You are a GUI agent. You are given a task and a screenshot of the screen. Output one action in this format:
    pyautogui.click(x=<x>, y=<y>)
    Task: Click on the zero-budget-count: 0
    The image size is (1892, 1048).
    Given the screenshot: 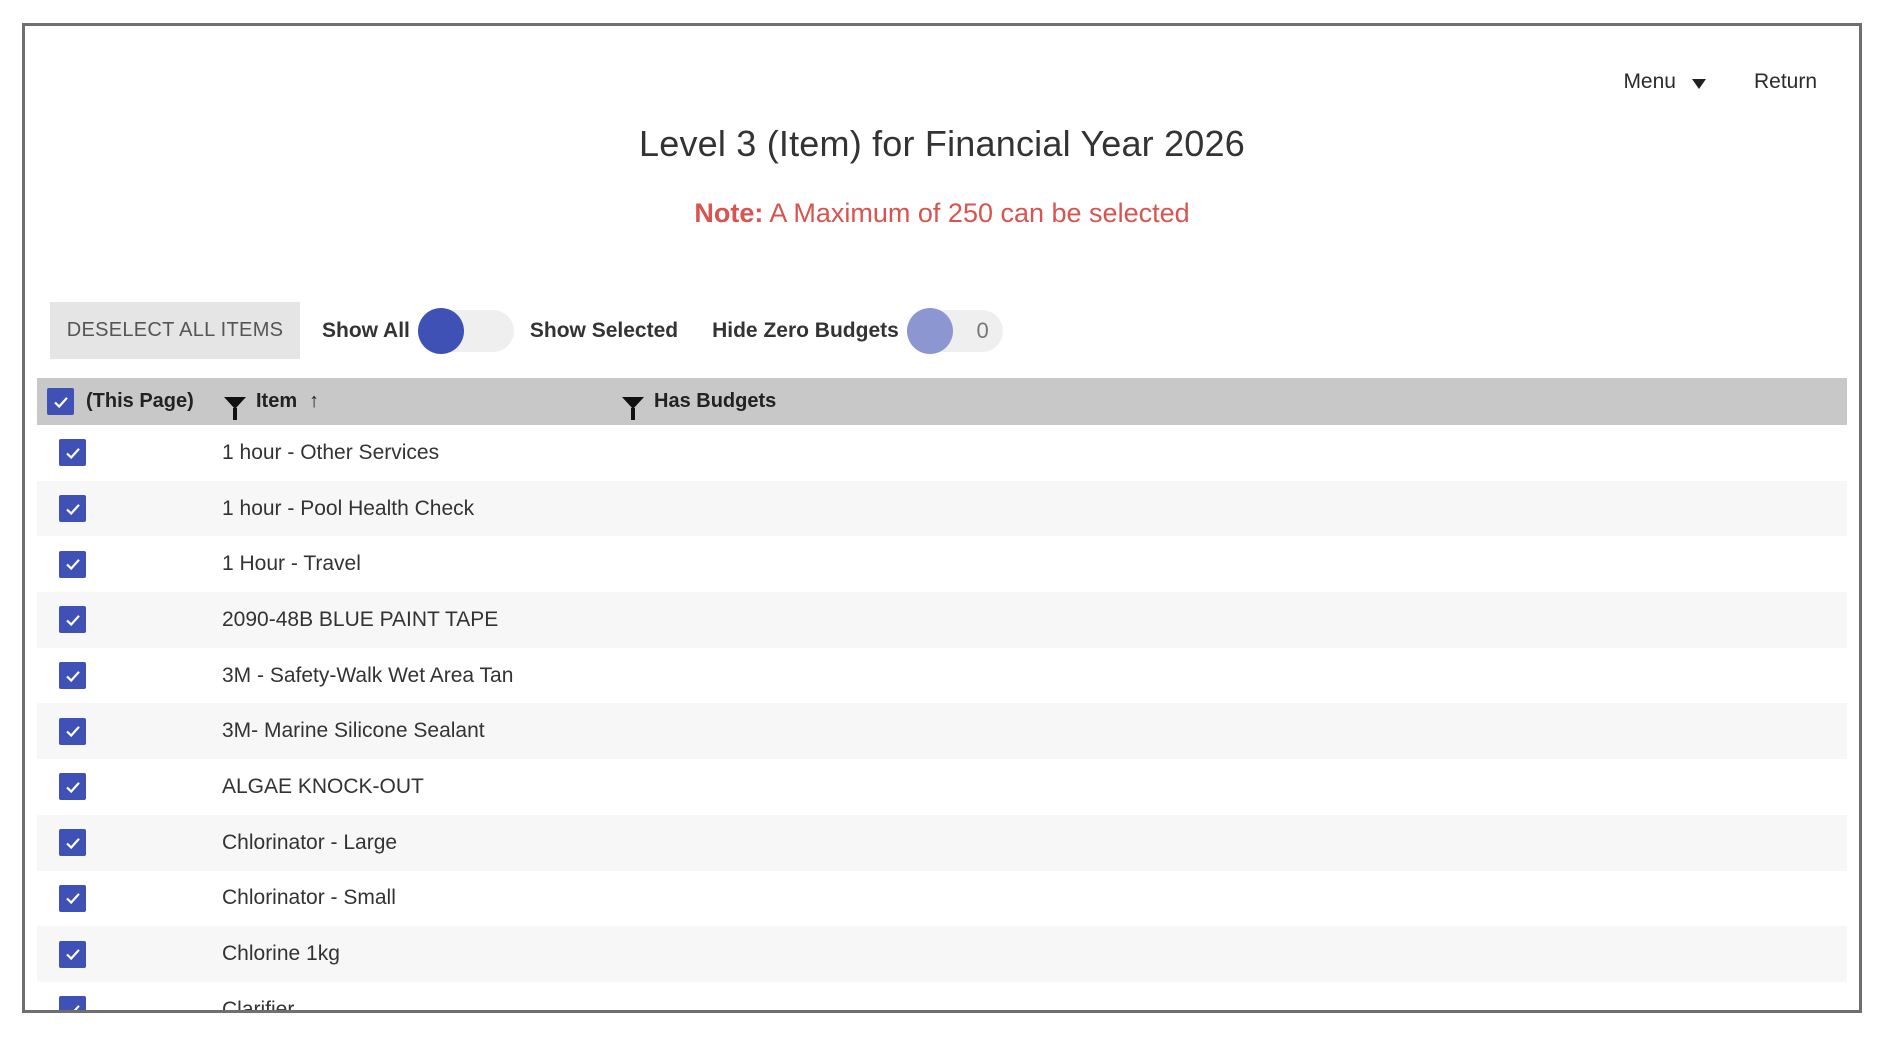 What is the action you would take?
    pyautogui.click(x=982, y=330)
    